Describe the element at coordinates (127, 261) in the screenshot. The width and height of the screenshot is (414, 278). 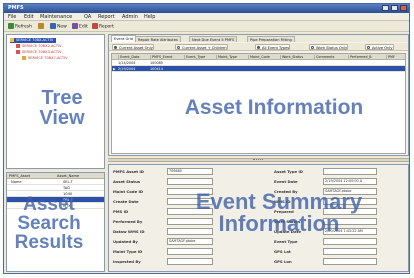
I see `field-label: Inspected By` at that location.